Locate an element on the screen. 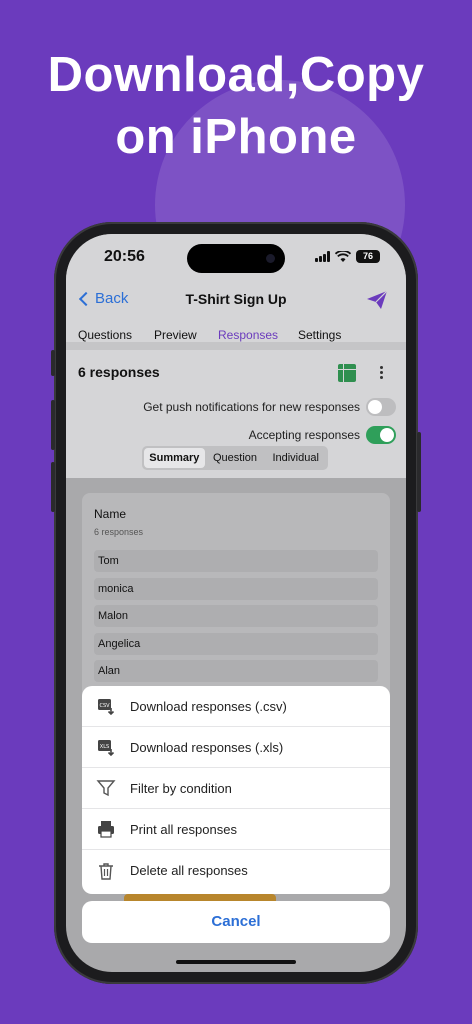 The image size is (472, 1024). segment-individual: Individual is located at coordinates (295, 458).